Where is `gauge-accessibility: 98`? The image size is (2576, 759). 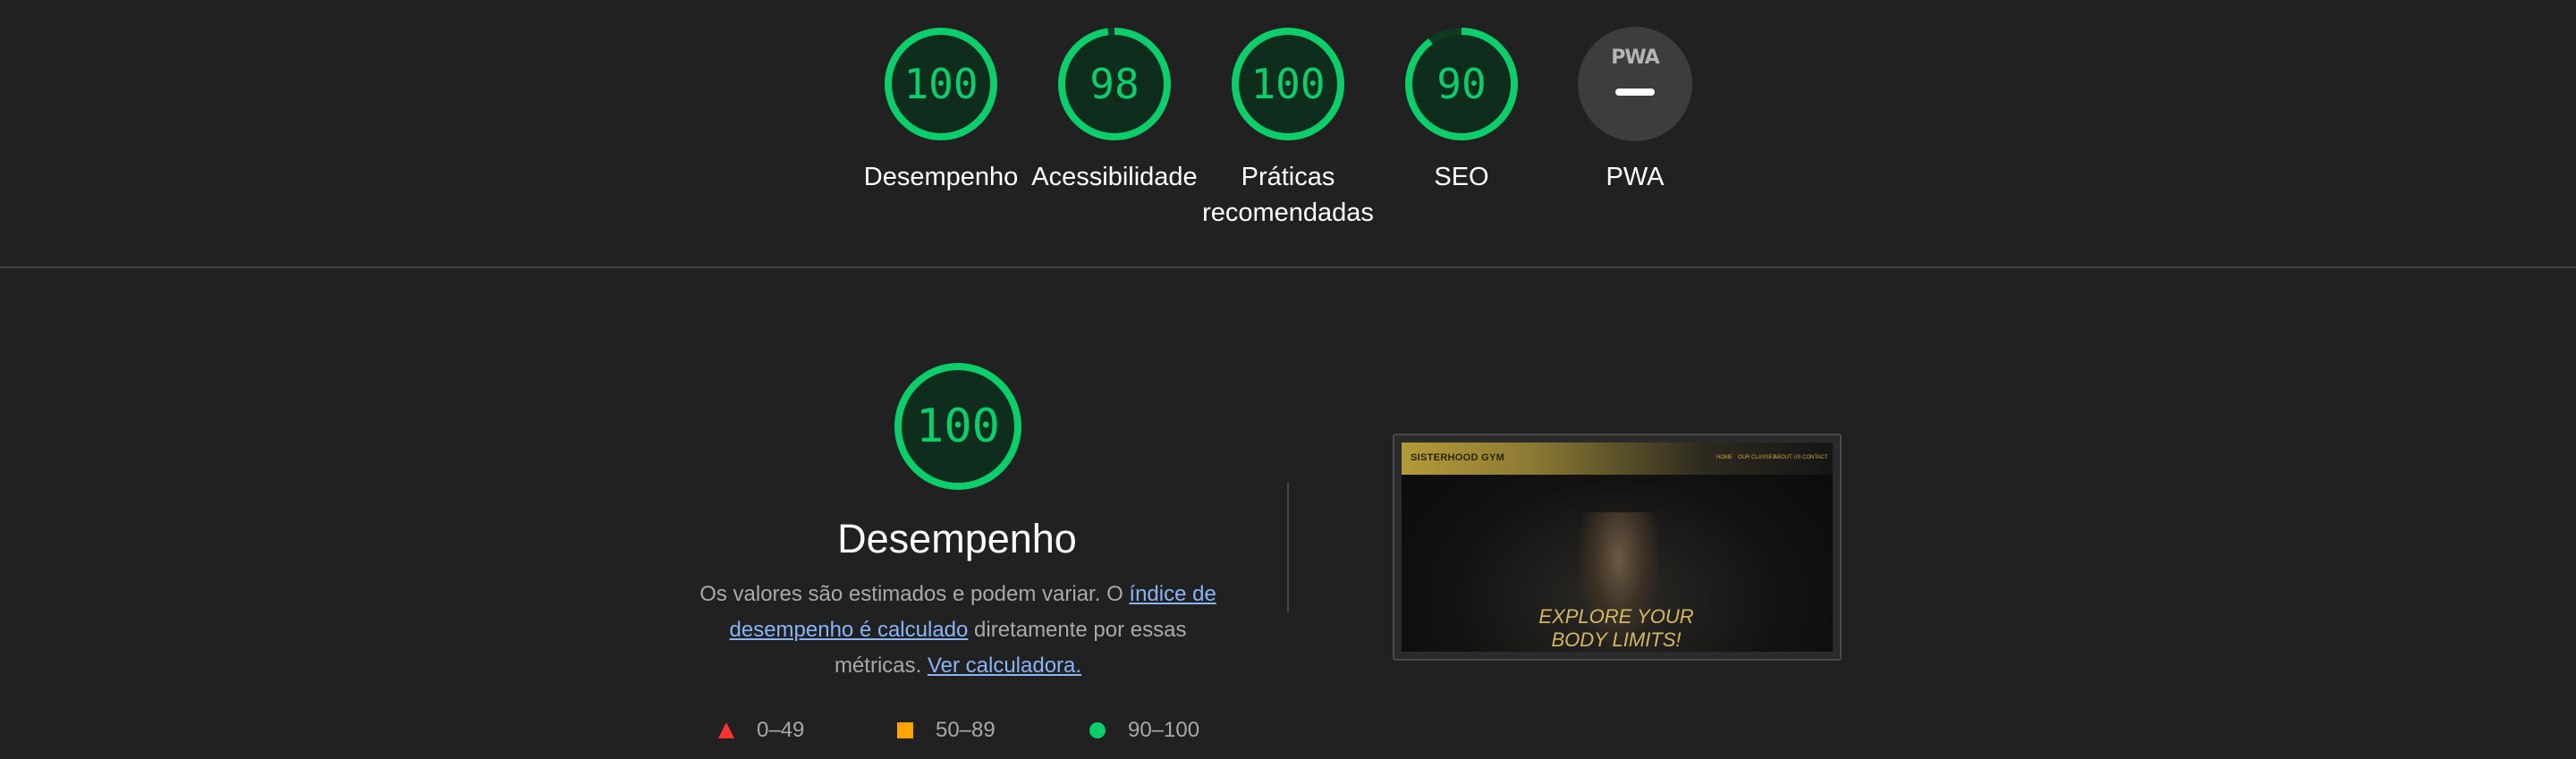
gauge-accessibility: 98 is located at coordinates (1114, 84).